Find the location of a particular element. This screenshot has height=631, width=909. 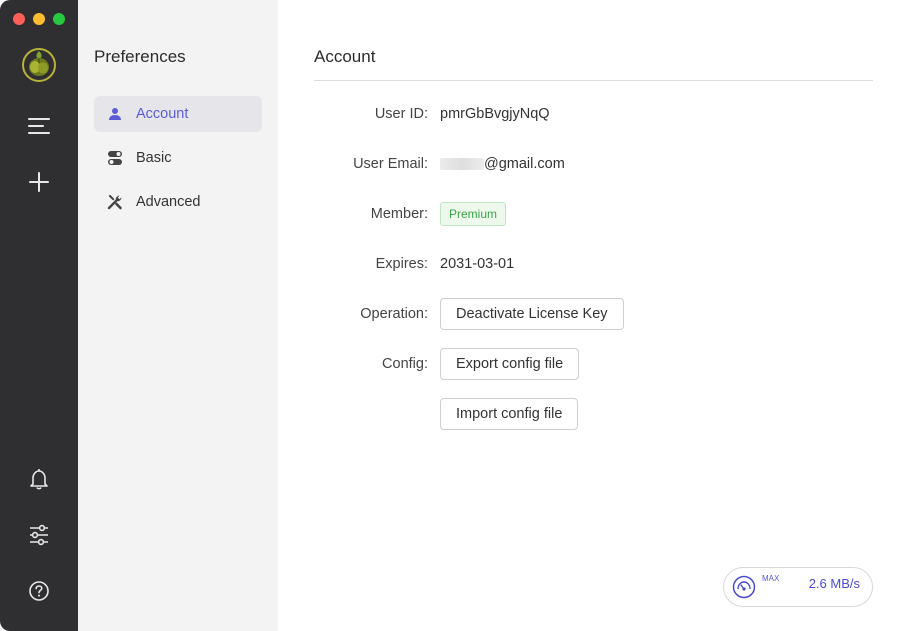

speed-limit-widget: MAX 2.6 MB/s is located at coordinates (798, 587).